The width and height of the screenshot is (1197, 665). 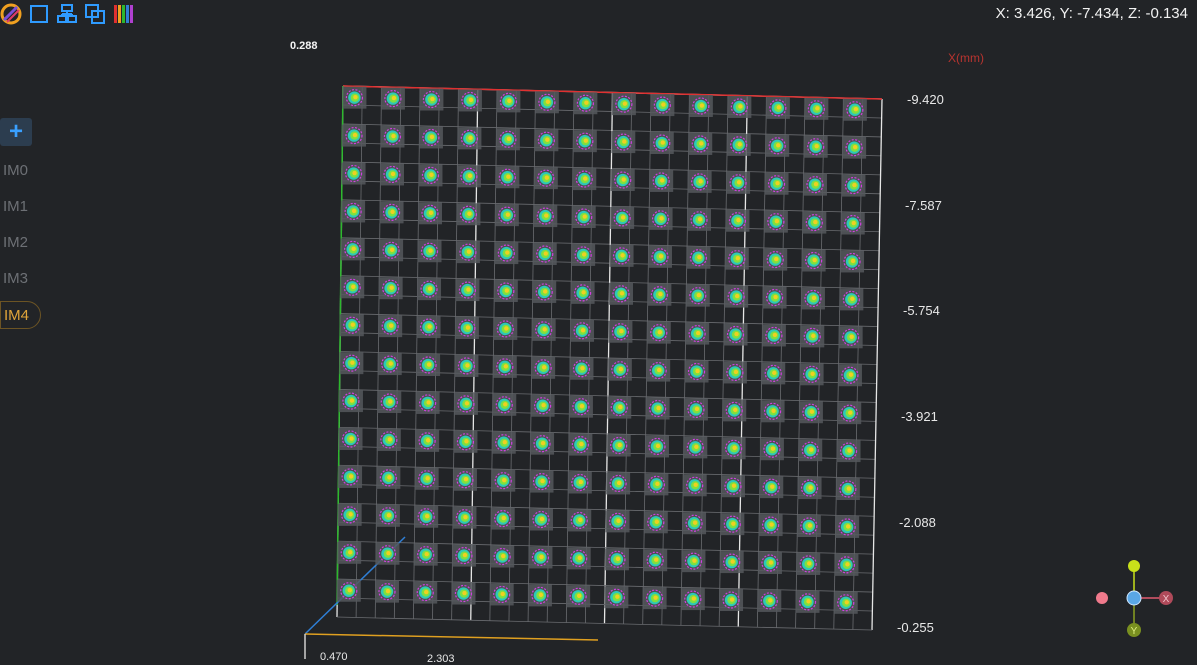 What do you see at coordinates (919, 416) in the screenshot?
I see `y-tick-label: -3.921` at bounding box center [919, 416].